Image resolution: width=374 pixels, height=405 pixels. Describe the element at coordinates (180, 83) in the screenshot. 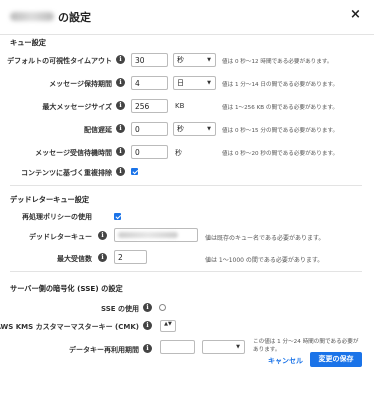

I see `select-value: 日` at that location.